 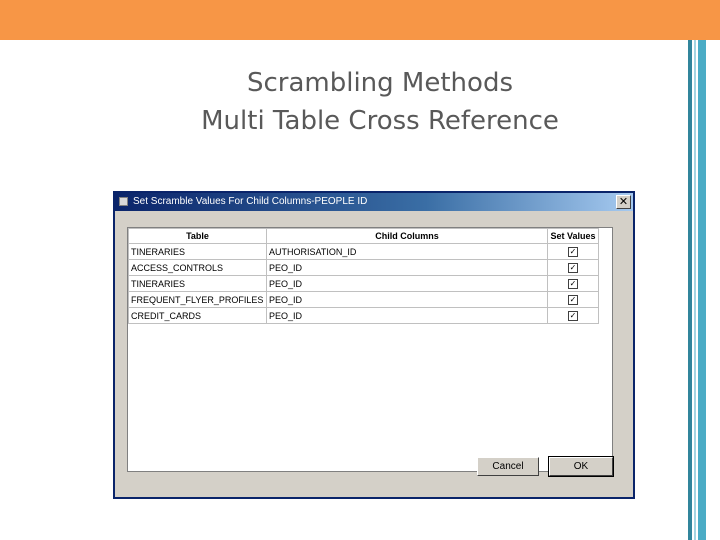 I want to click on ok-button: OK, so click(x=581, y=466).